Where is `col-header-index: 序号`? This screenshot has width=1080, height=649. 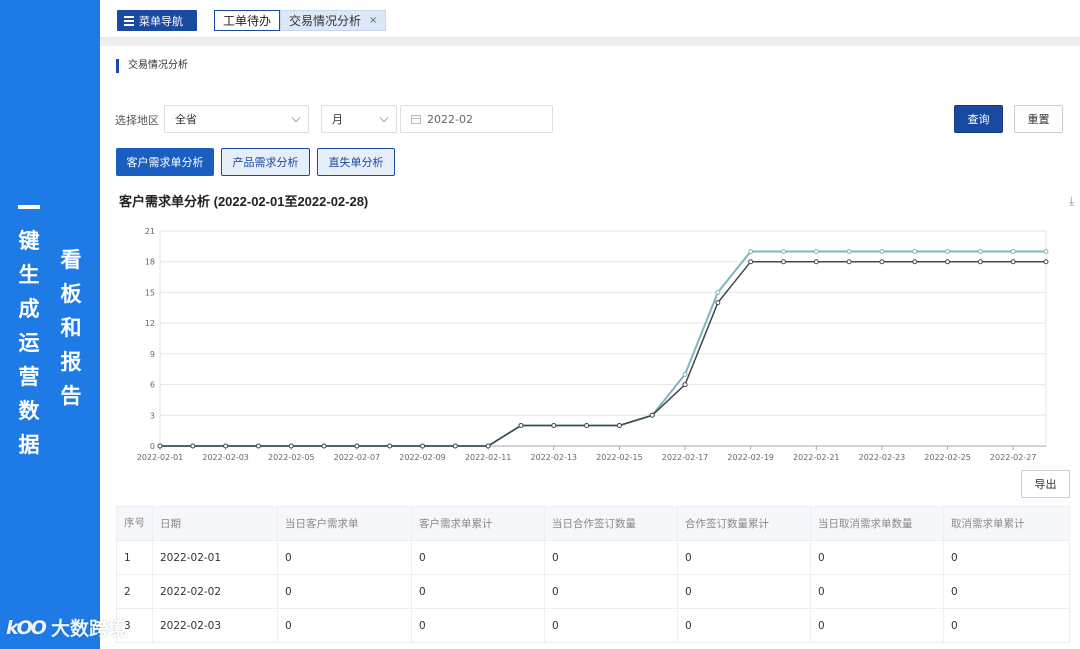 col-header-index: 序号 is located at coordinates (134, 523).